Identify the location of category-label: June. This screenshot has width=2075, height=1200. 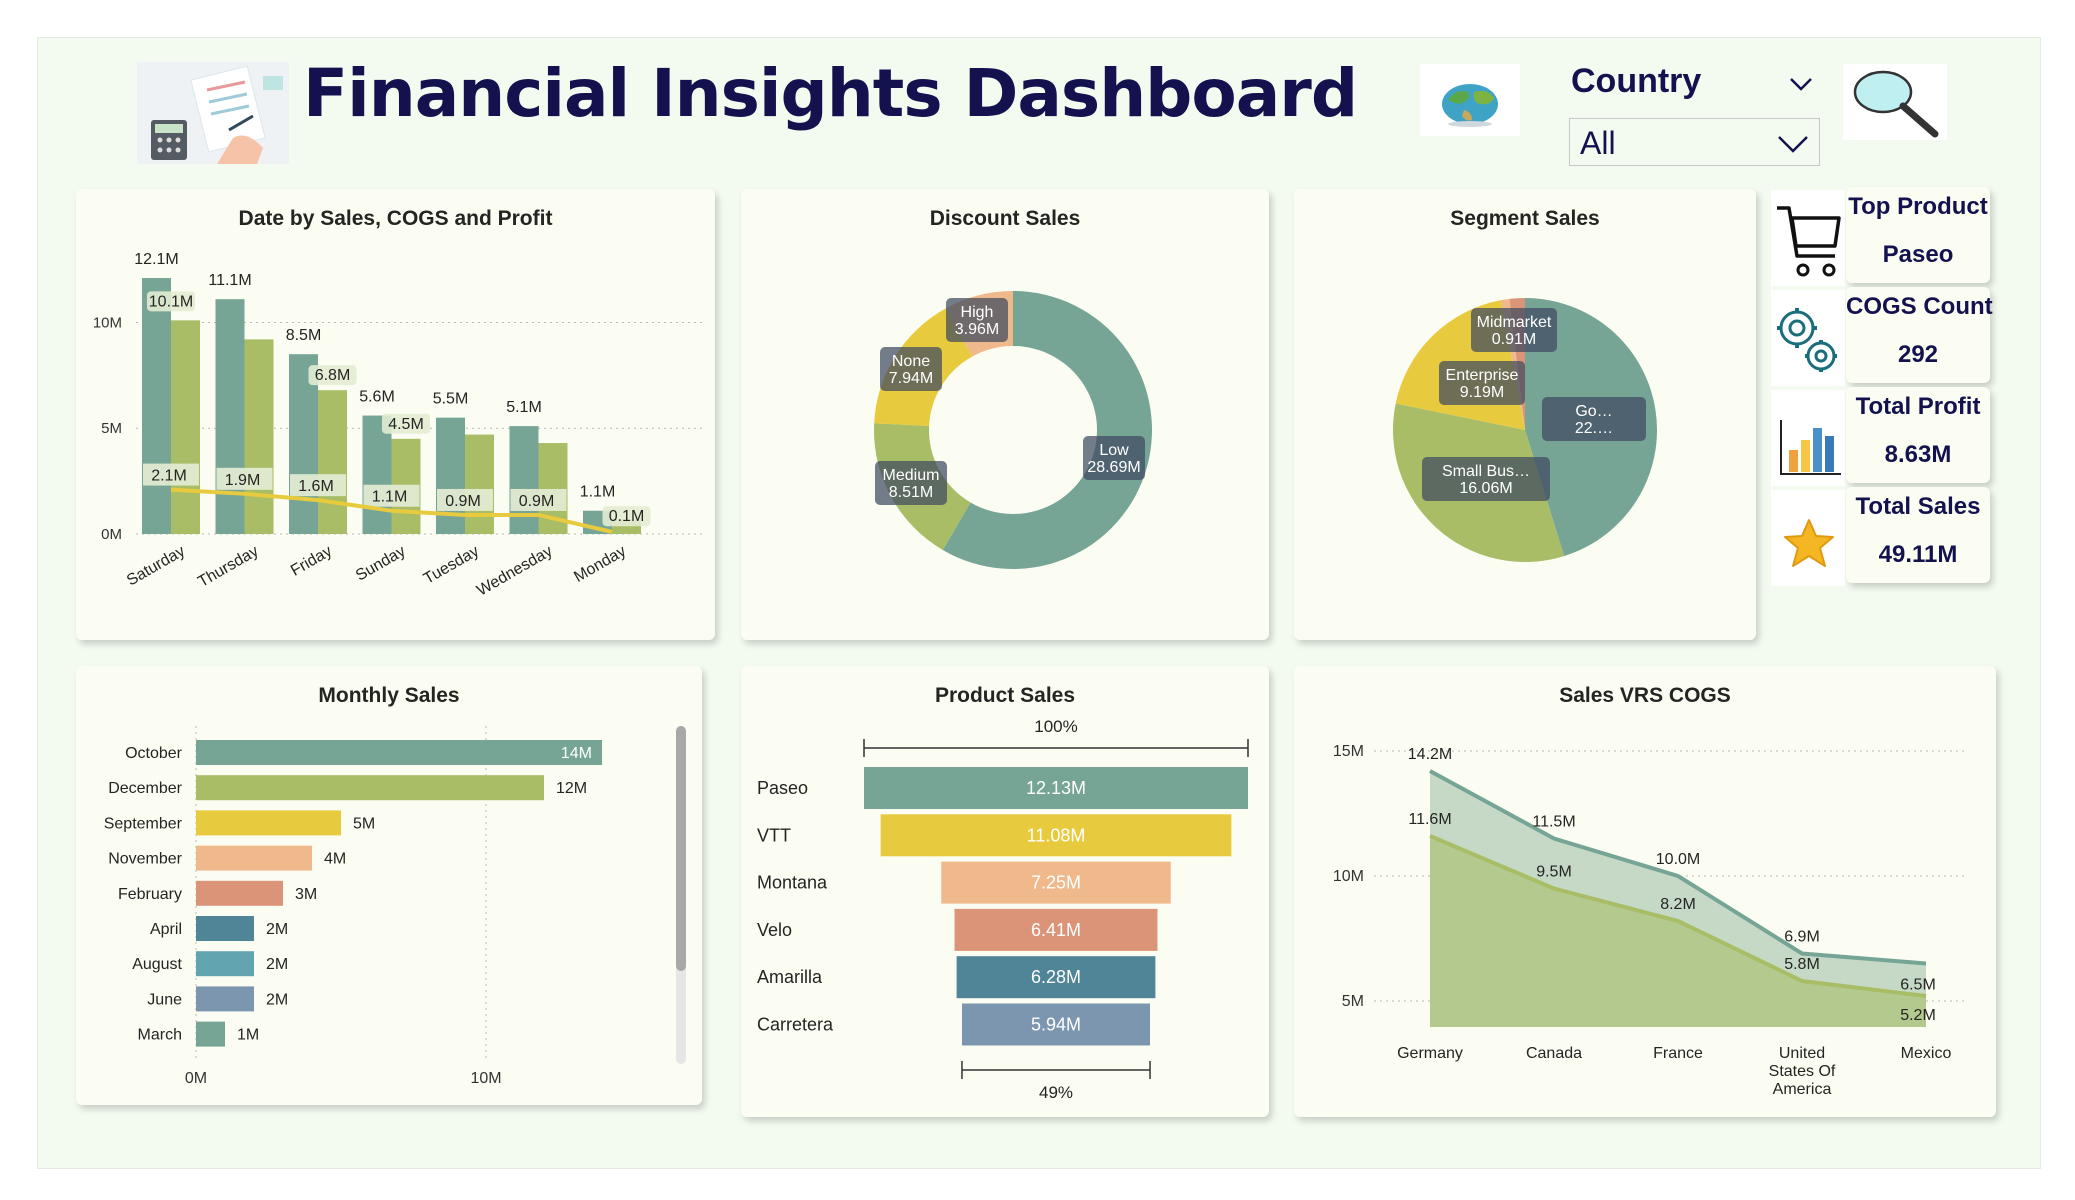
(164, 999).